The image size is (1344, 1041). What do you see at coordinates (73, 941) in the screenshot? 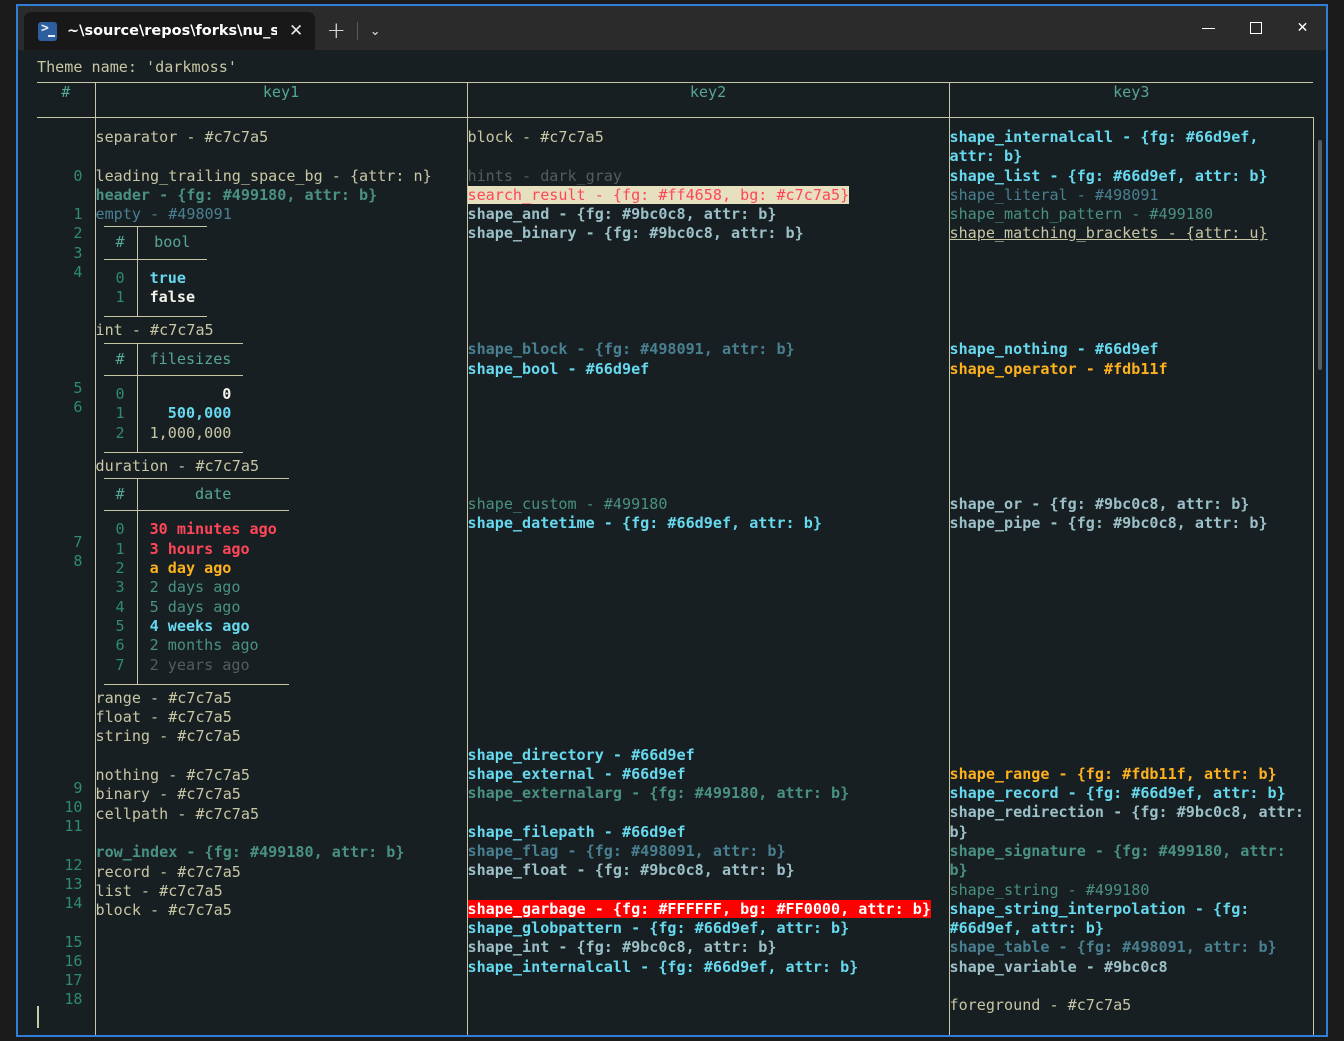
I see `row-index: 15` at bounding box center [73, 941].